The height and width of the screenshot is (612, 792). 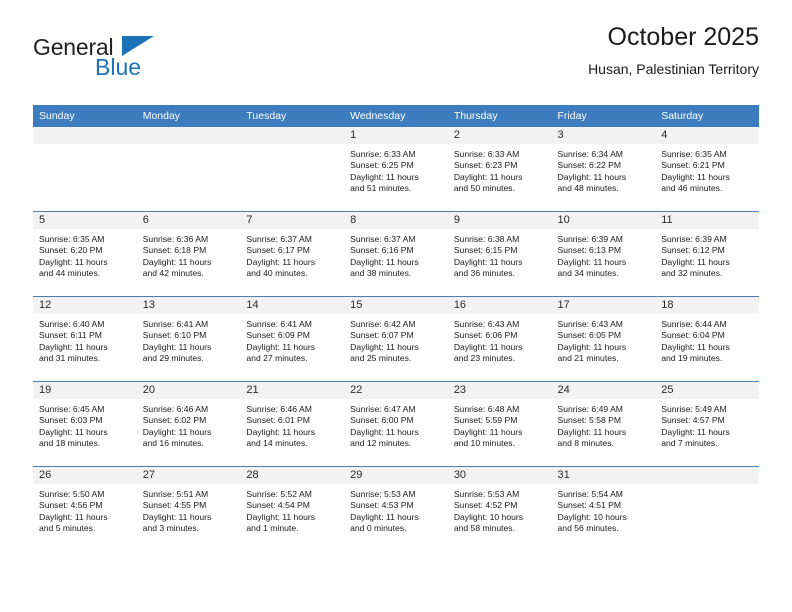 I want to click on daylight-text: and 44 minutes., so click(x=70, y=272).